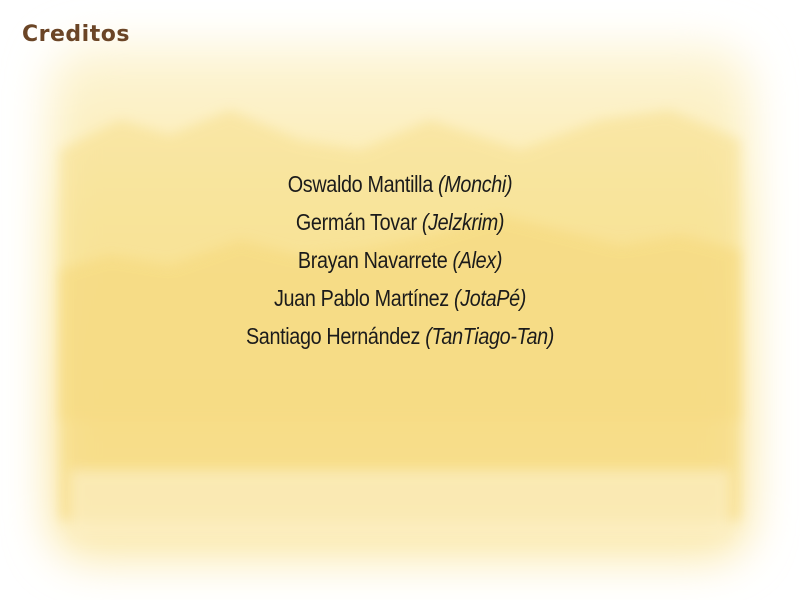 This screenshot has width=800, height=600. I want to click on credit-line: Brayan Navarrete (Alex), so click(400, 260).